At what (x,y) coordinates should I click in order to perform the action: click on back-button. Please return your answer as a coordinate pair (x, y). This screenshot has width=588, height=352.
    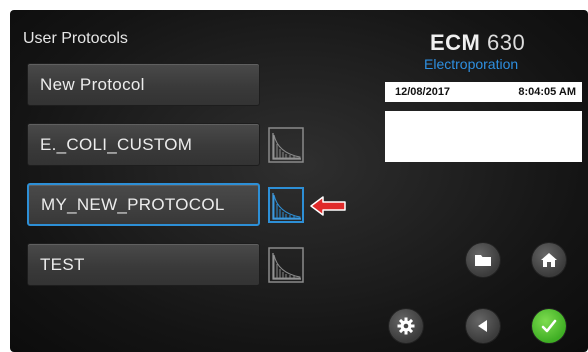
    Looking at the image, I should click on (483, 326).